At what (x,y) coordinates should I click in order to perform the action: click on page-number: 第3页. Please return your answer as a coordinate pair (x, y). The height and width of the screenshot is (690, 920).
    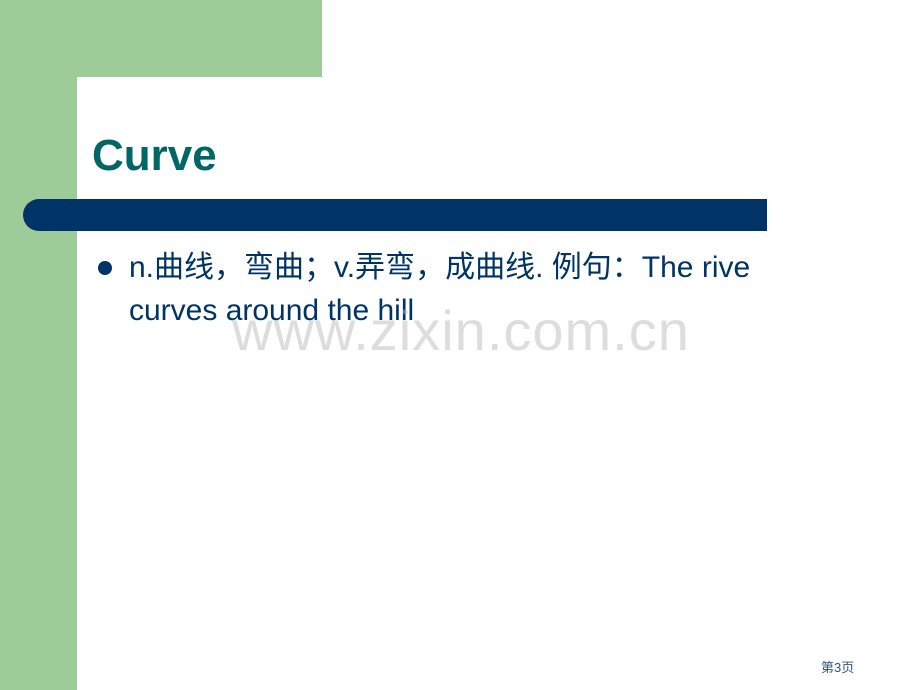
    Looking at the image, I should click on (838, 667).